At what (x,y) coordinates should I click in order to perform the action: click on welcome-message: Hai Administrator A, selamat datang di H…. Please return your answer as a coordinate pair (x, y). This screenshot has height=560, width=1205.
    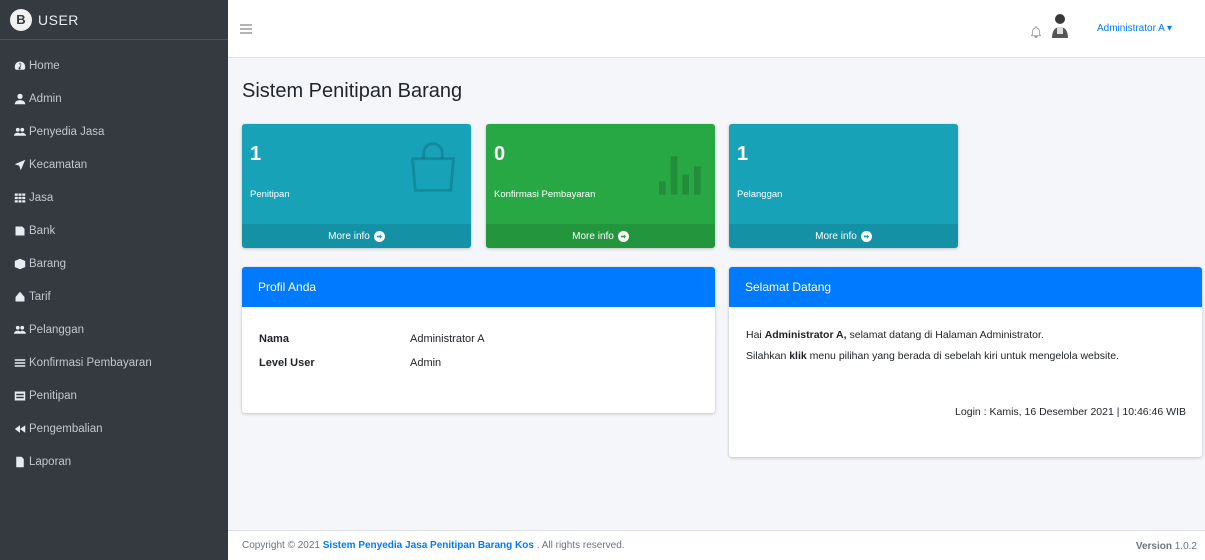
    Looking at the image, I should click on (932, 345).